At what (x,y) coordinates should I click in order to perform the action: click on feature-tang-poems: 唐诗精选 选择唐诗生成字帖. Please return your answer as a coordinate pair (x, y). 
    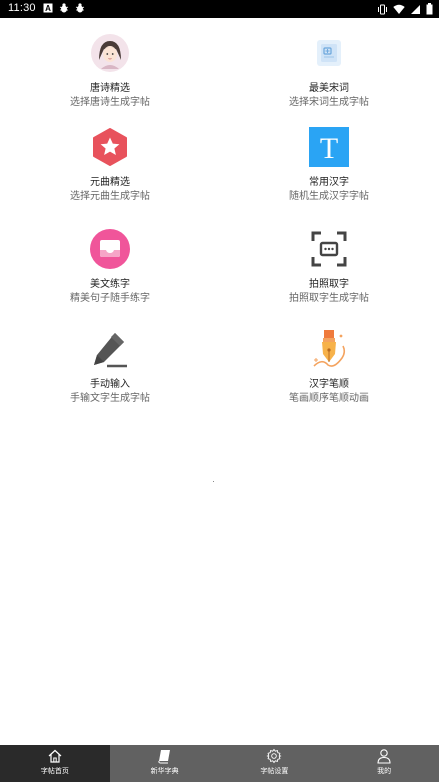
    Looking at the image, I should click on (110, 70).